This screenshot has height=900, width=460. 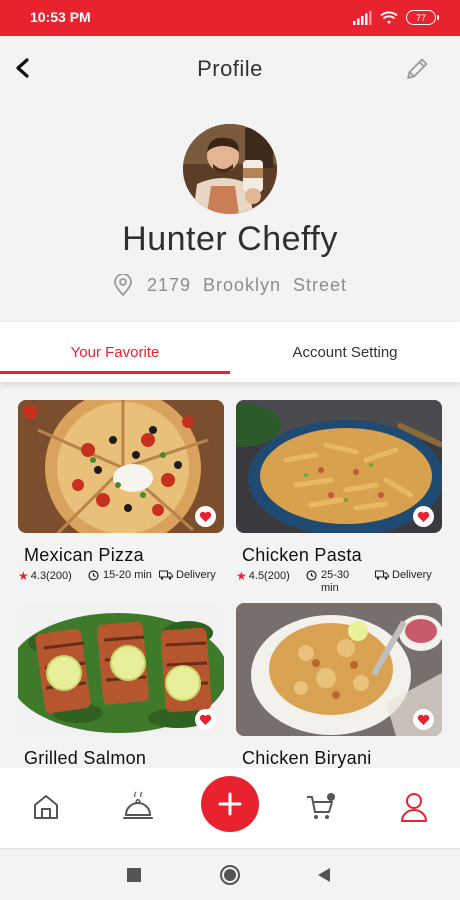 I want to click on food-name: Chicken Pasta, so click(x=302, y=555).